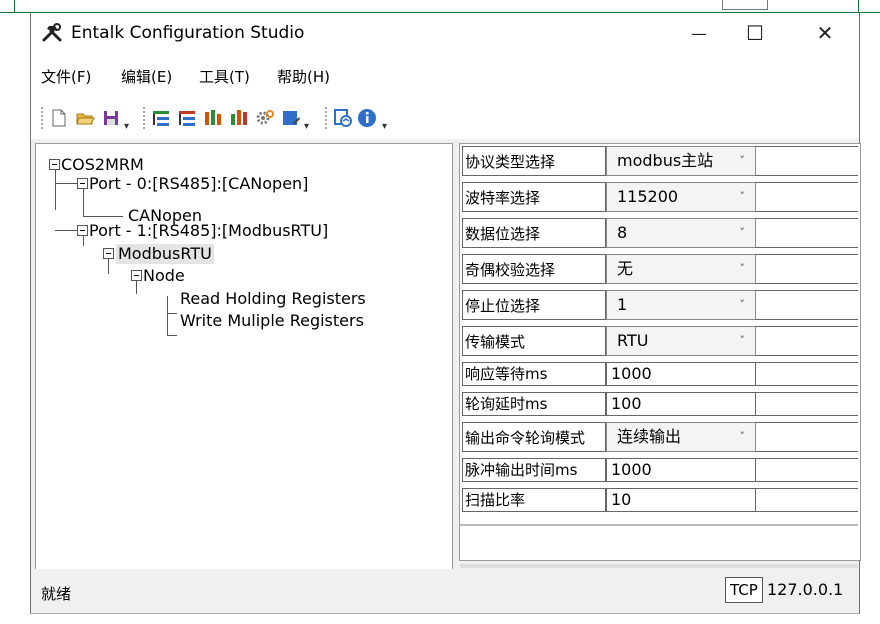 The height and width of the screenshot is (624, 880). What do you see at coordinates (626, 403) in the screenshot?
I see `property-value: 100` at bounding box center [626, 403].